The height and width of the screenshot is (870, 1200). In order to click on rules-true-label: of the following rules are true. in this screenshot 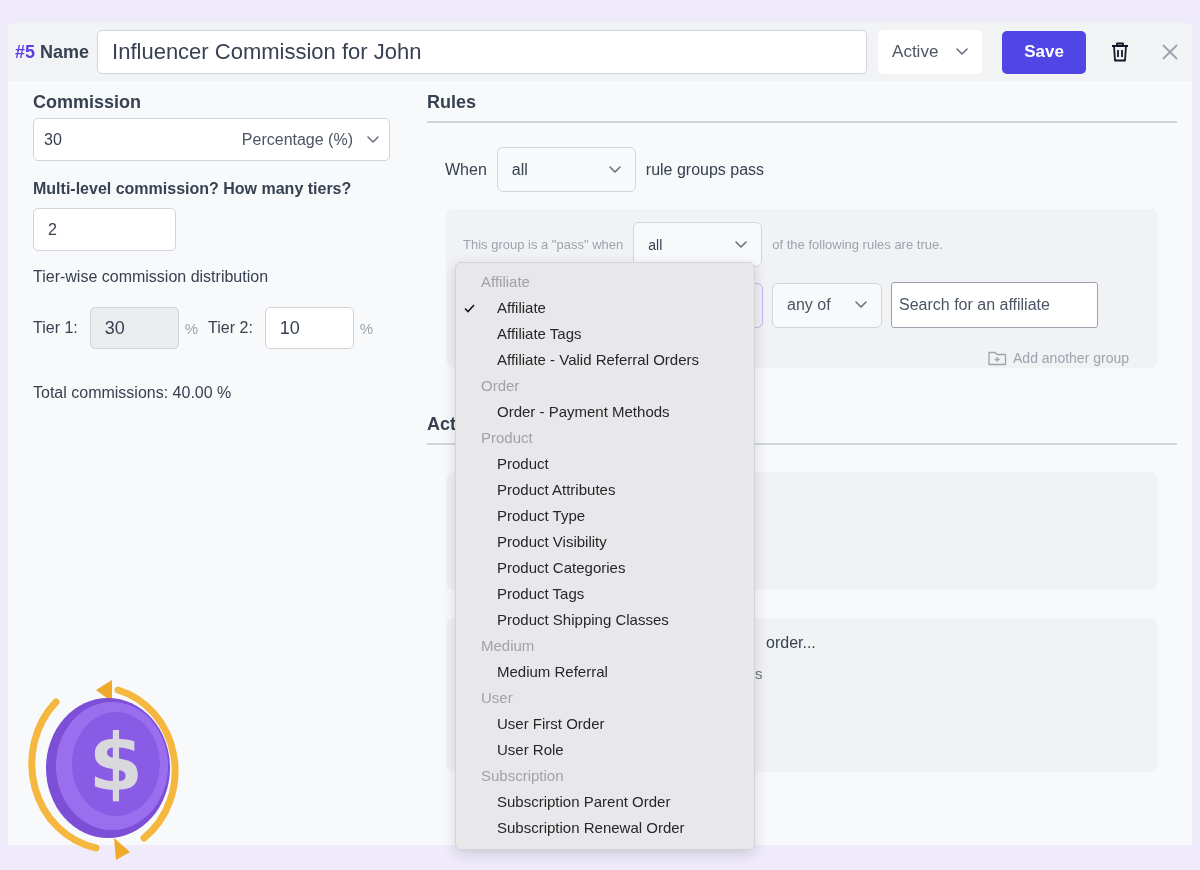, I will do `click(857, 244)`.